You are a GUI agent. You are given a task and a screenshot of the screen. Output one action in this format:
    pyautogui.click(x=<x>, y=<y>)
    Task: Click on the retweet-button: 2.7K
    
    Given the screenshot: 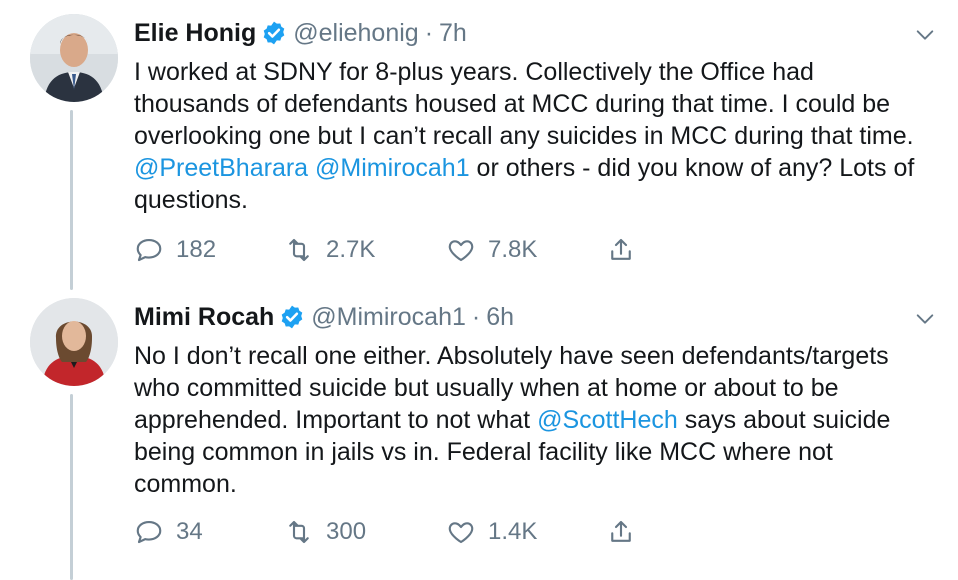 What is the action you would take?
    pyautogui.click(x=329, y=250)
    